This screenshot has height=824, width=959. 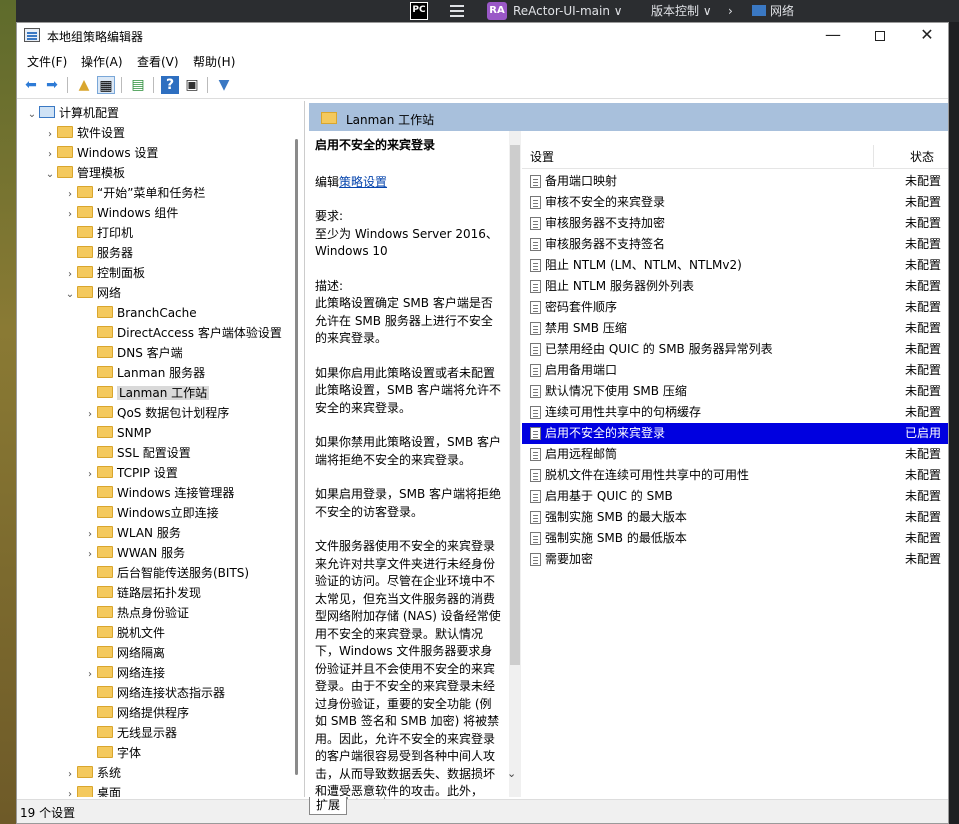 What do you see at coordinates (142, 593) in the screenshot?
I see `tree-item: 链路层拓扑发现` at bounding box center [142, 593].